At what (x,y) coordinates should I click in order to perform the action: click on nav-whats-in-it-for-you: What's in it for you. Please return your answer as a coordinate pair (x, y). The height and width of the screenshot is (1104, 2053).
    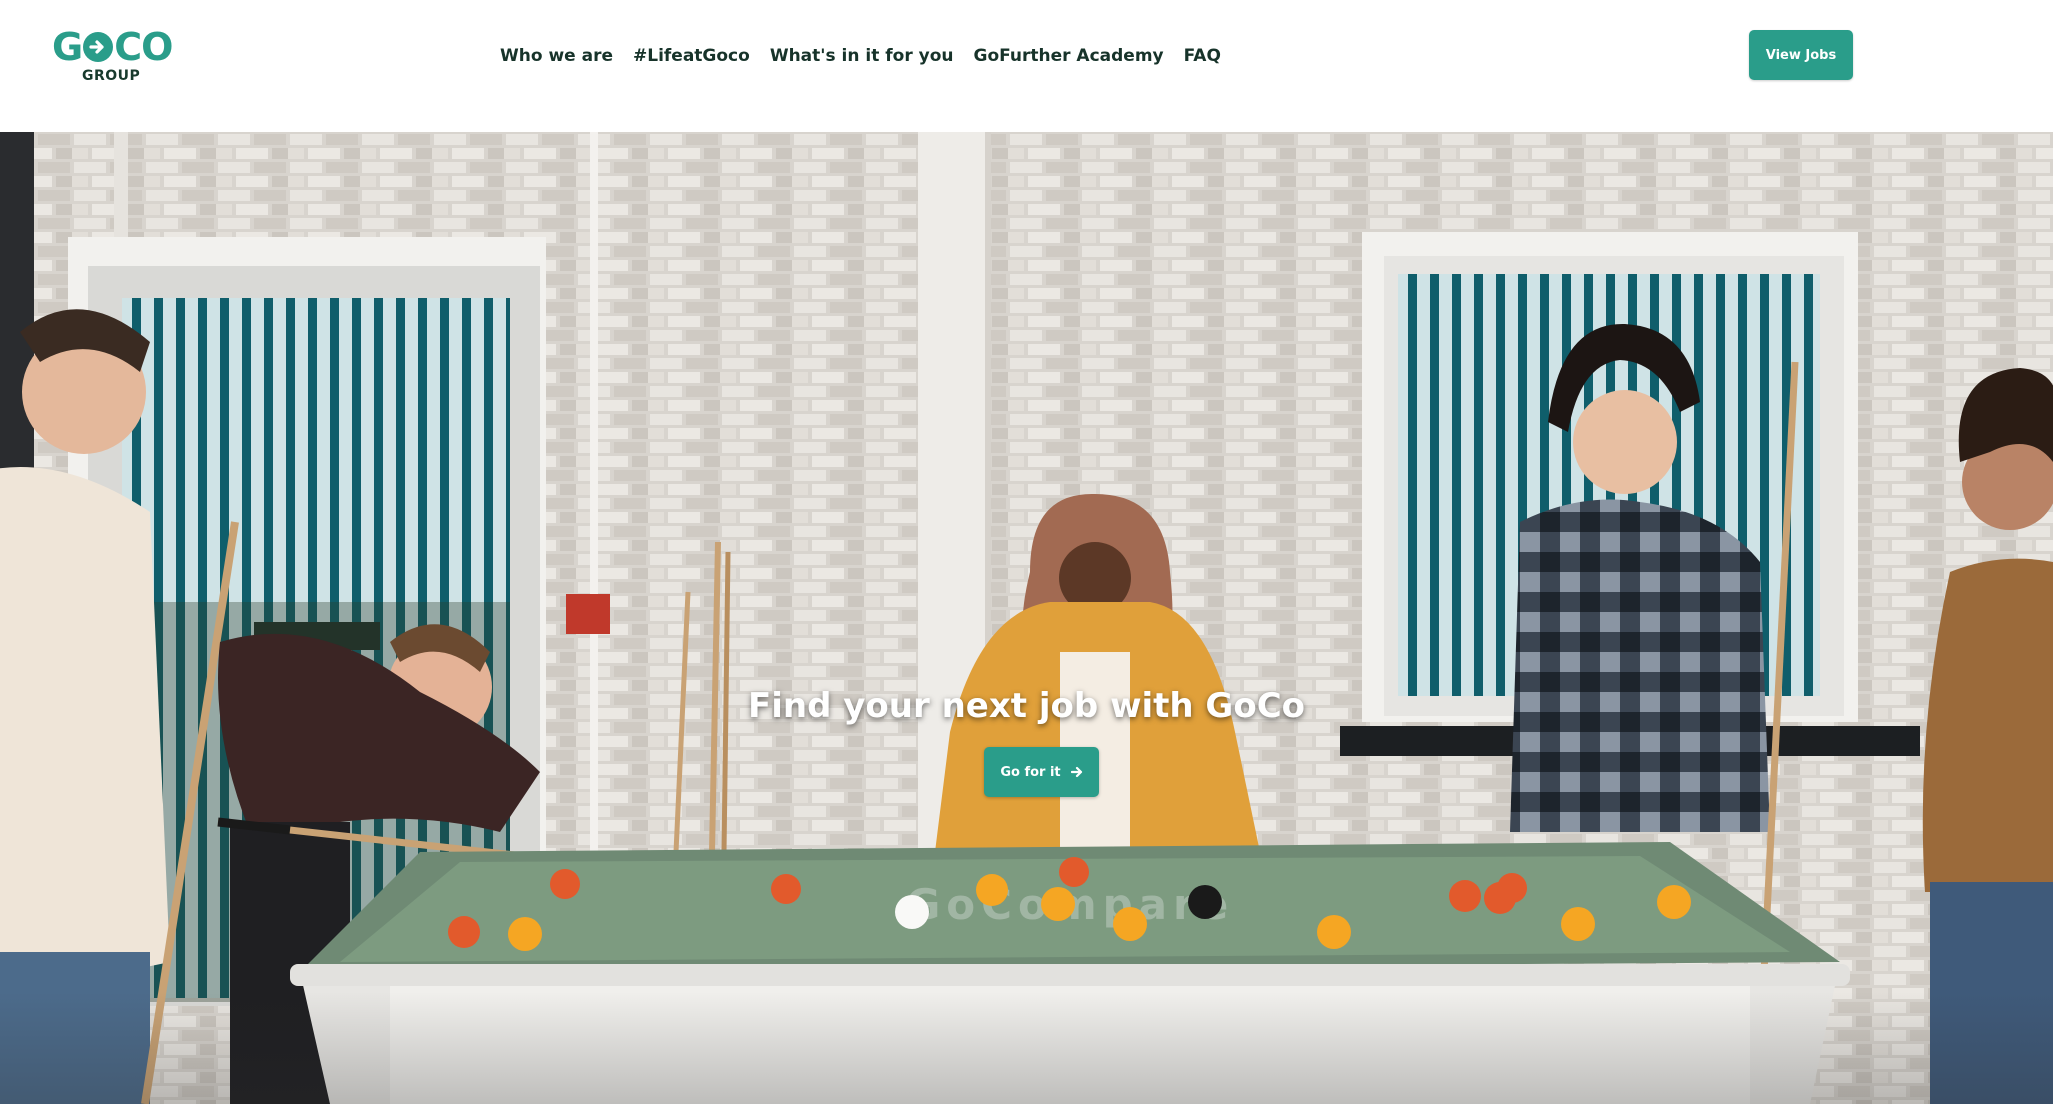
    Looking at the image, I should click on (862, 56).